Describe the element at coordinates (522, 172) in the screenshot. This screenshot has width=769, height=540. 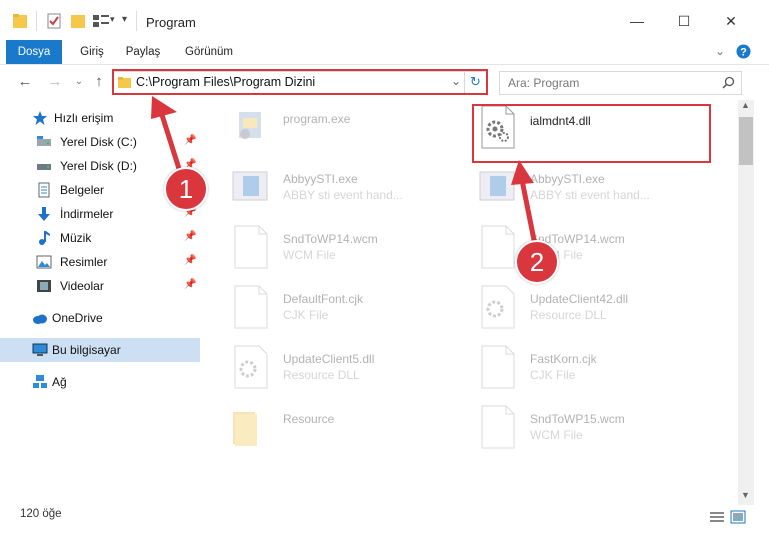
I see `arrow-head` at that location.